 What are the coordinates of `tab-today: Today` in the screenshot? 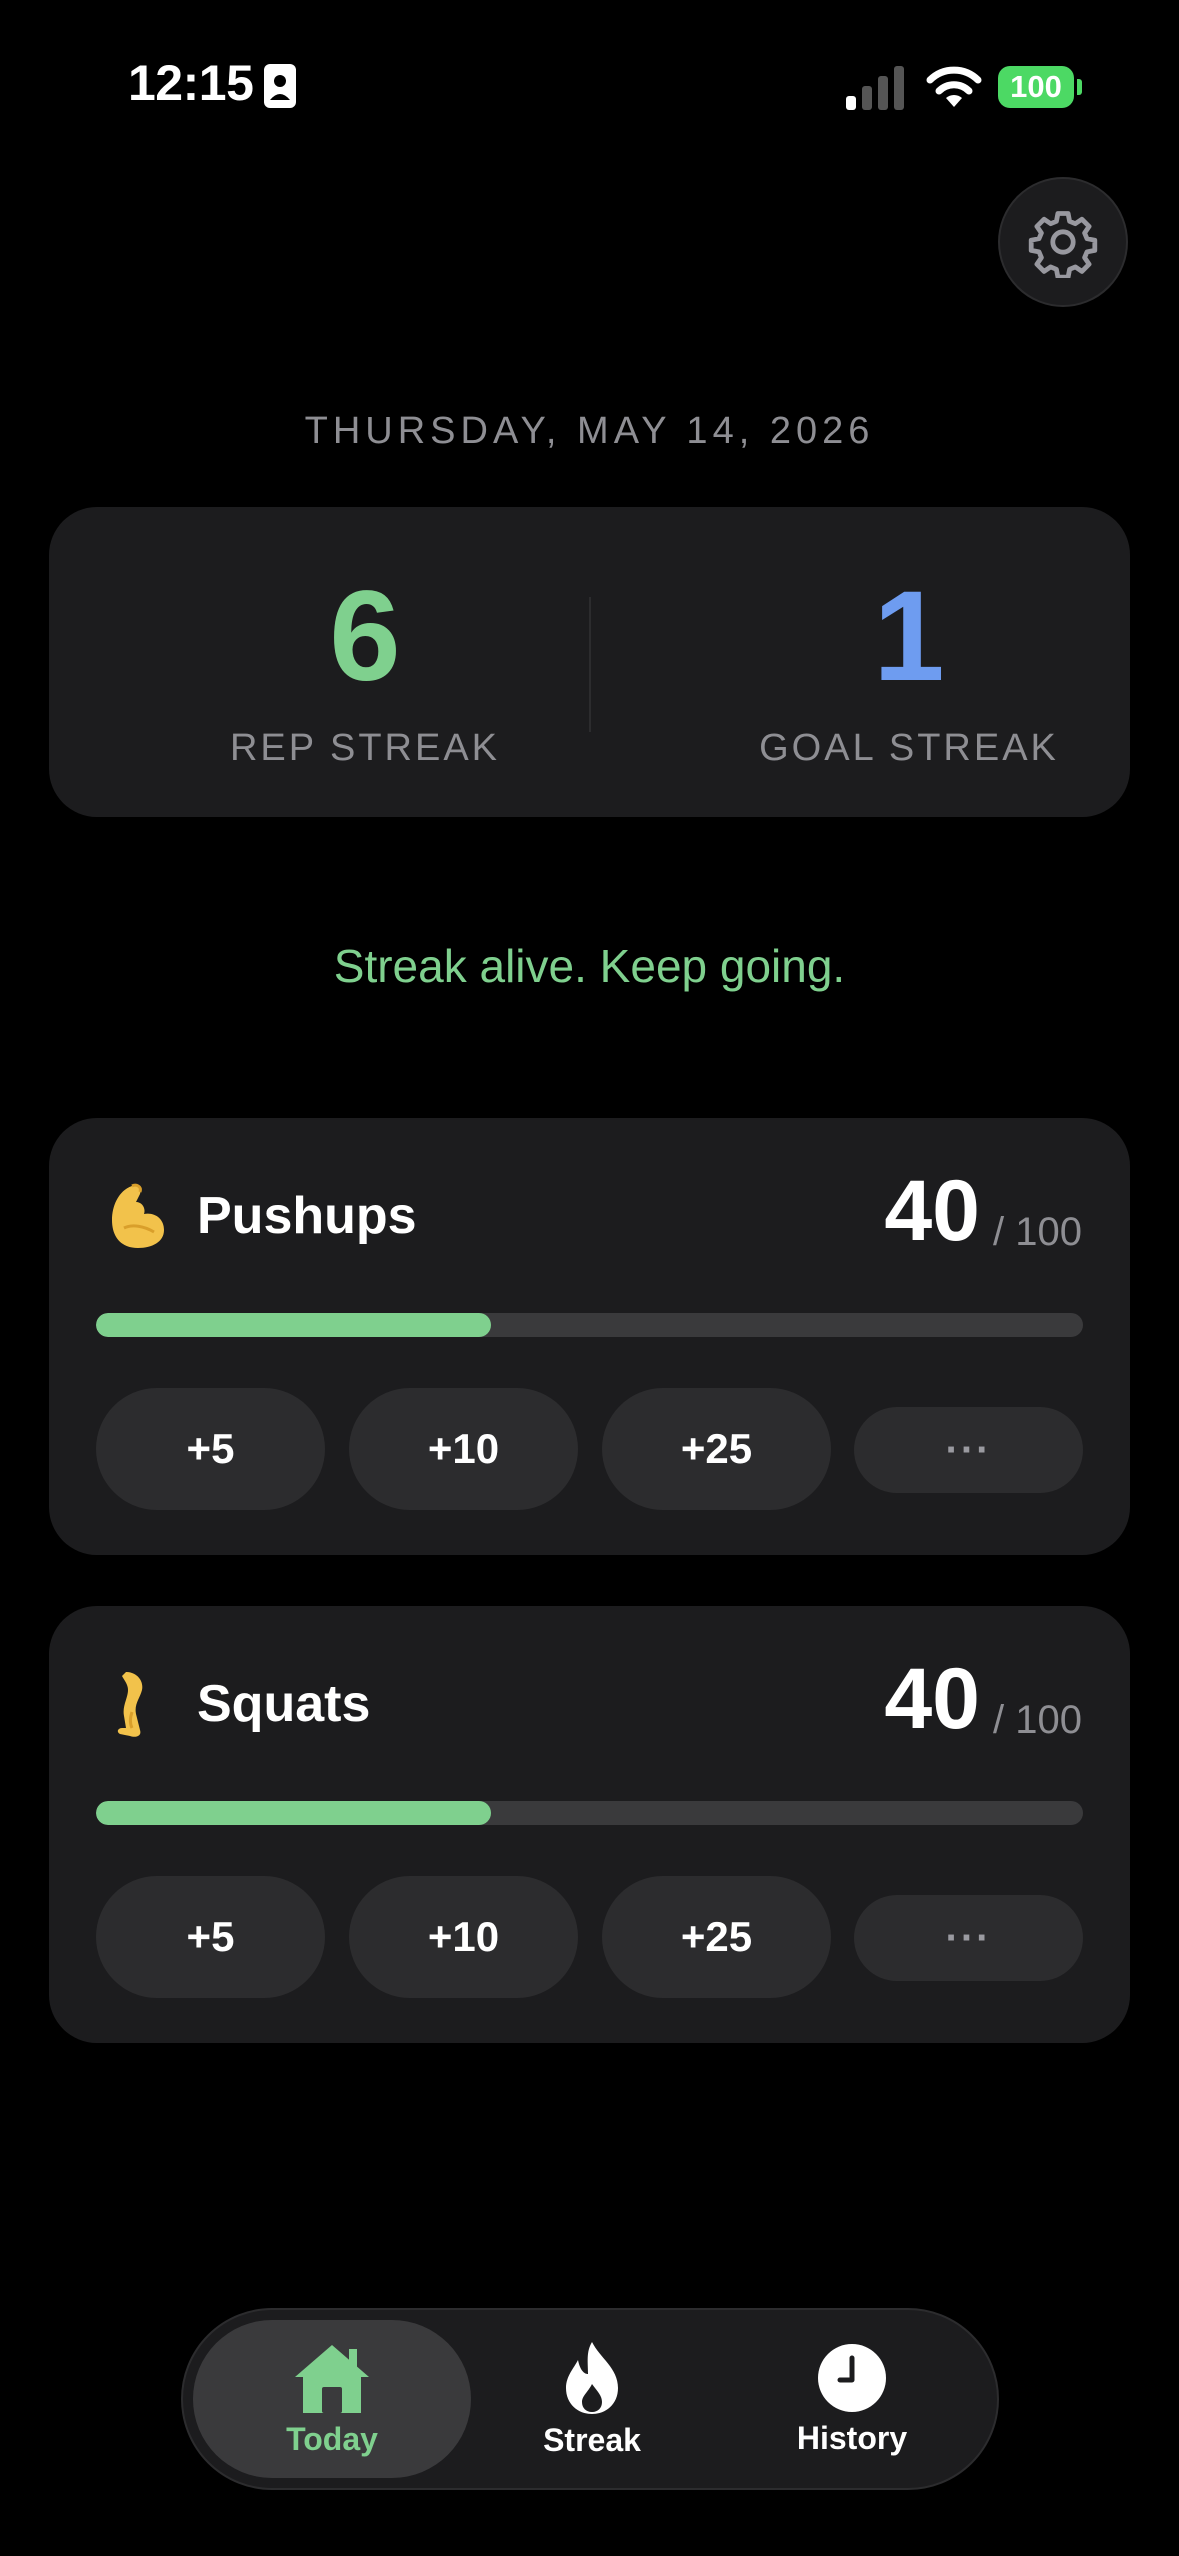 It's located at (332, 2399).